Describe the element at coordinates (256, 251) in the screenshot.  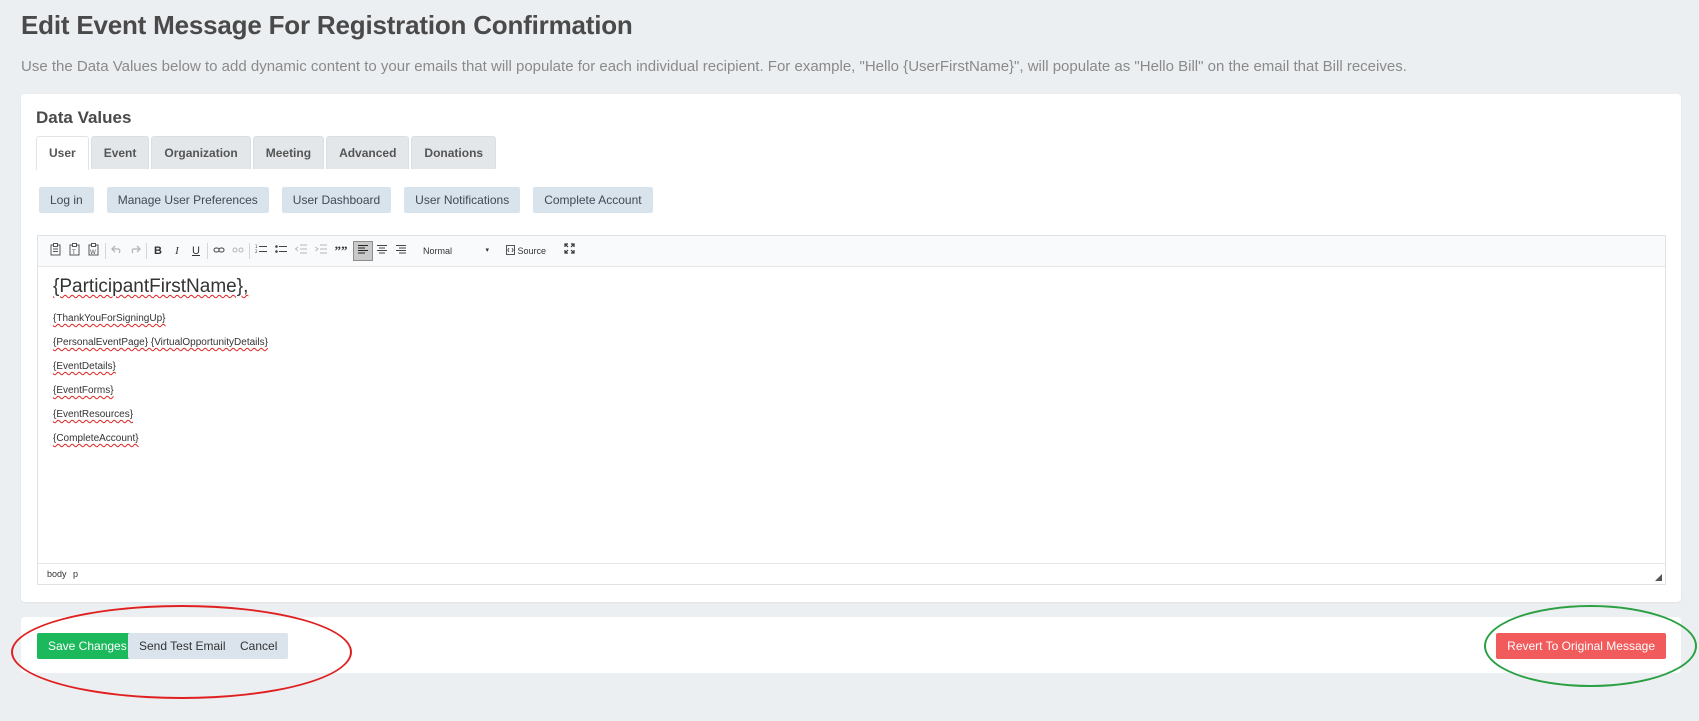
I see `svg-text: 2` at that location.